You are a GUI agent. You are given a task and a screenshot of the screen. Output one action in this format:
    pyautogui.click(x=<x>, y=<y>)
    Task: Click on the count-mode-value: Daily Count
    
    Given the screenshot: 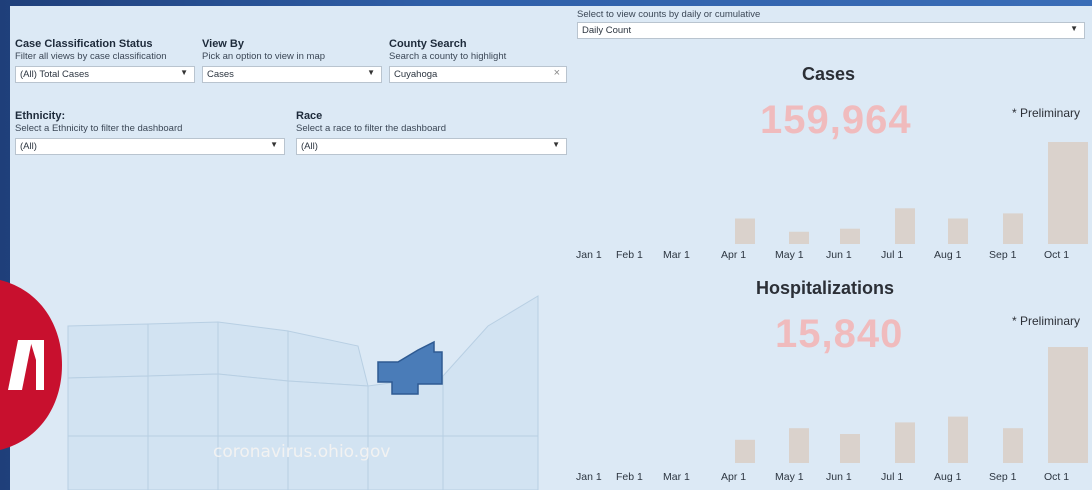 What is the action you would take?
    pyautogui.click(x=607, y=30)
    